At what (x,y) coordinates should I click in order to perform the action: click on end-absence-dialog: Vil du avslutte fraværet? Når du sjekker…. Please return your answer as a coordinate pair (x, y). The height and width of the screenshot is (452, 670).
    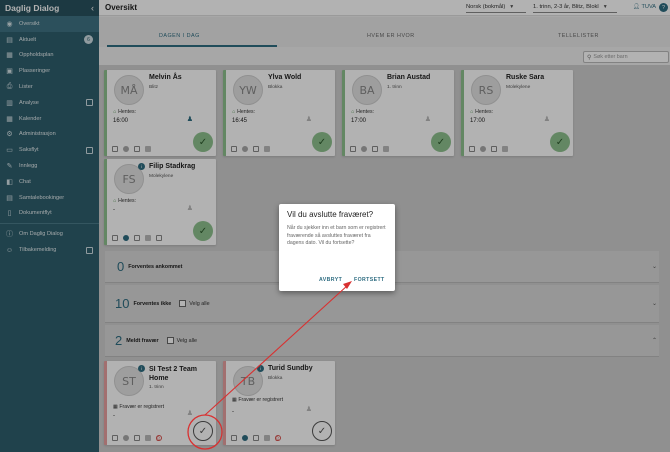
    Looking at the image, I should click on (337, 247).